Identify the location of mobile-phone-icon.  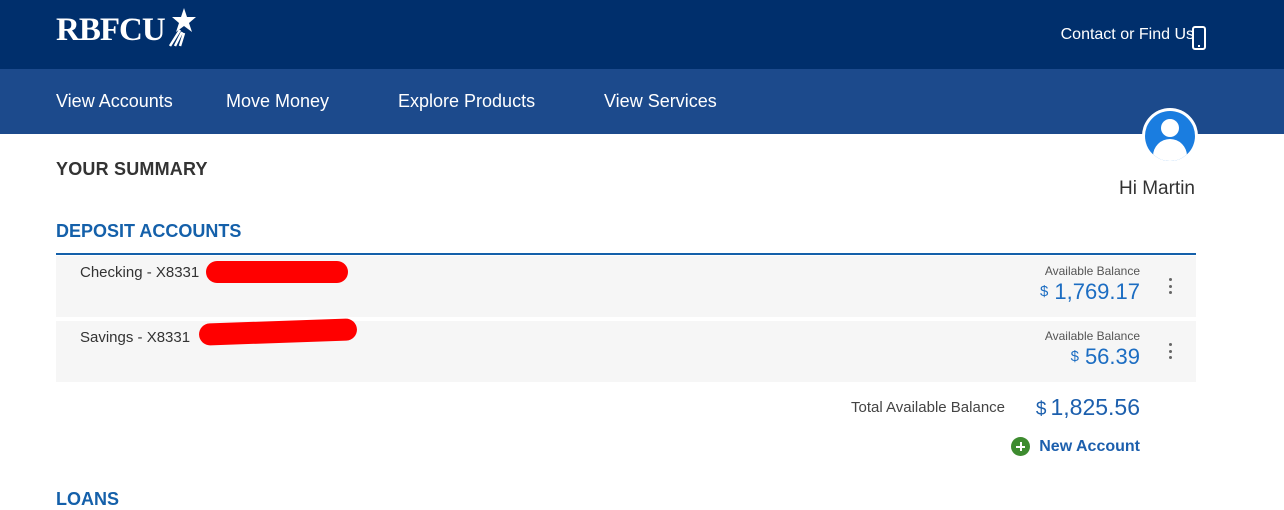
(1199, 38).